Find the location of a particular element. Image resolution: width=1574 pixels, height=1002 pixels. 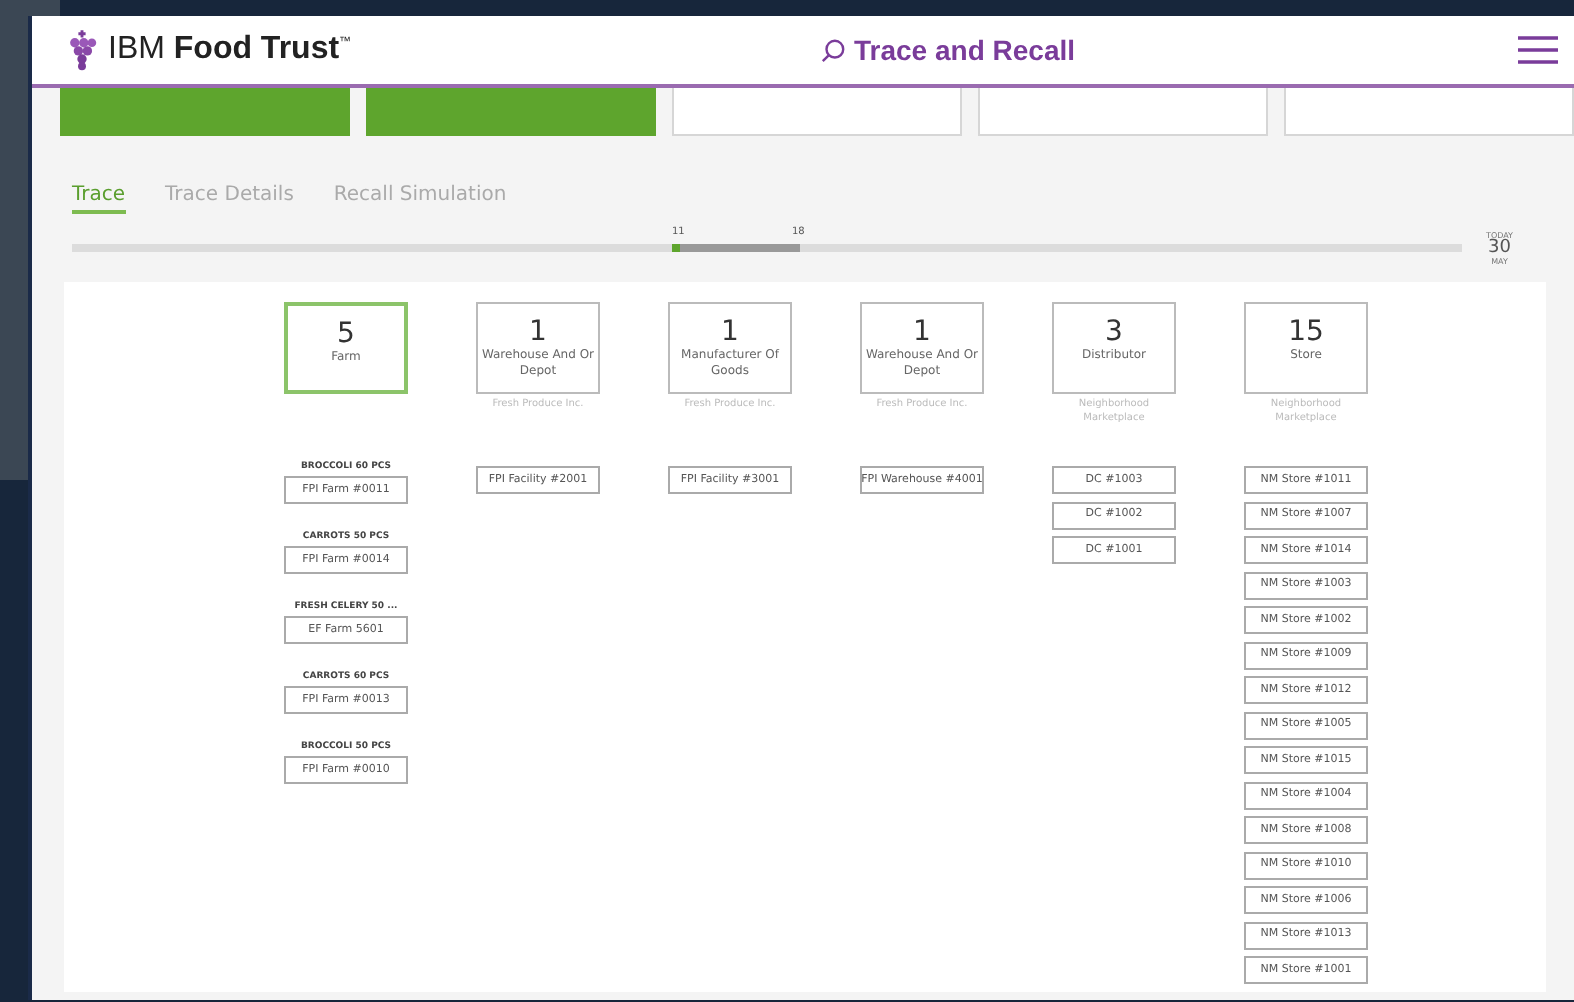

menu-icon is located at coordinates (1538, 50).